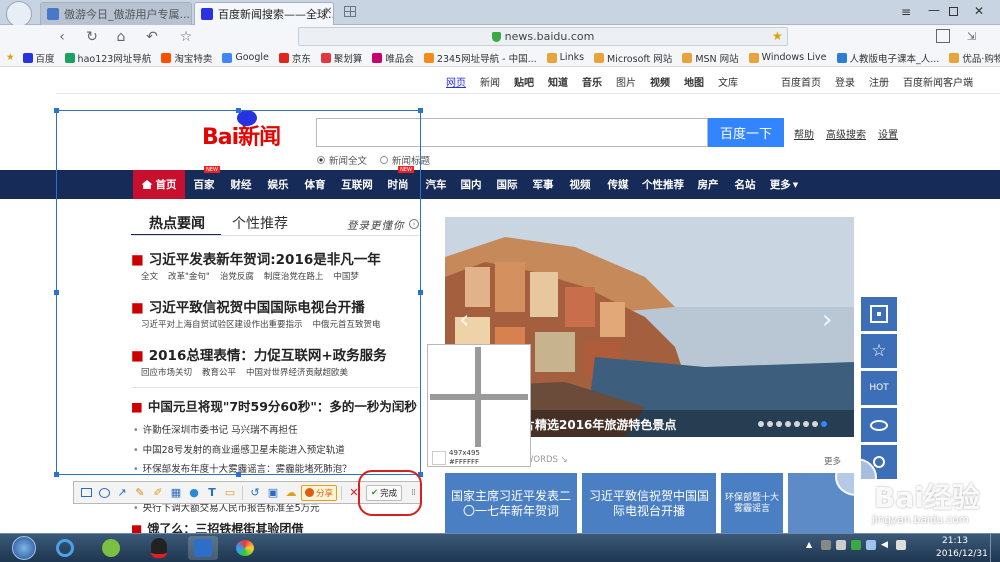 This screenshot has height=562, width=1000. I want to click on paint-icon, so click(245, 548).